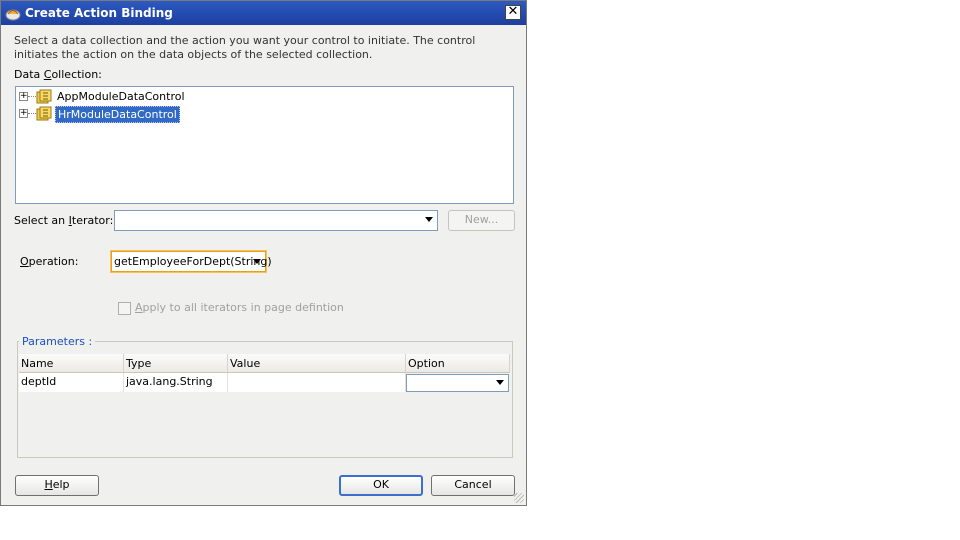 This screenshot has height=540, width=960. Describe the element at coordinates (263, 13) in the screenshot. I see `title-bar: Create Action Binding ✕` at that location.